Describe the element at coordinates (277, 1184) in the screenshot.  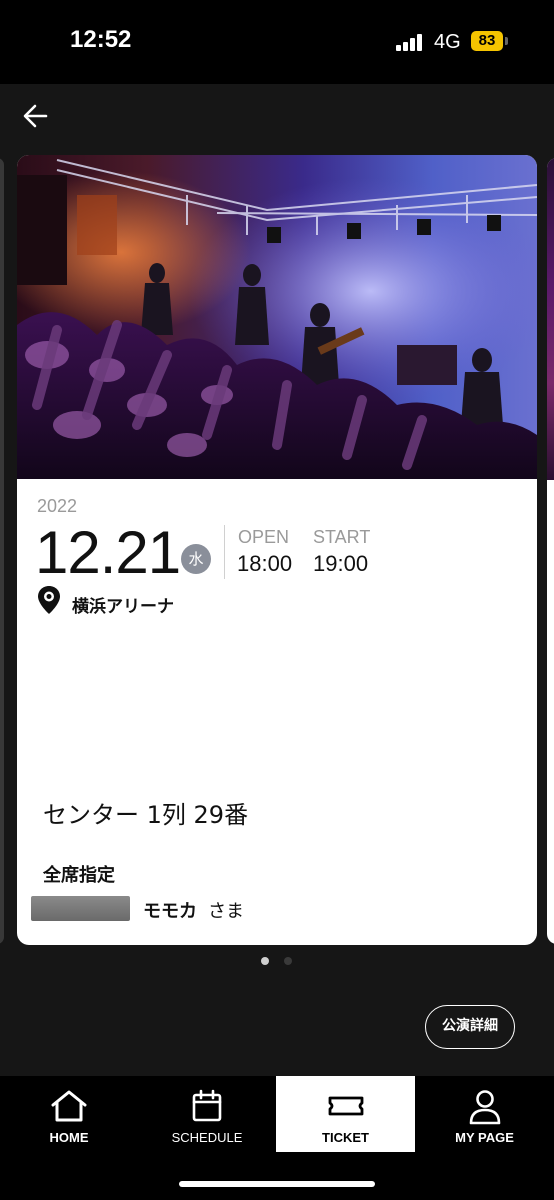
I see `home-indicator` at that location.